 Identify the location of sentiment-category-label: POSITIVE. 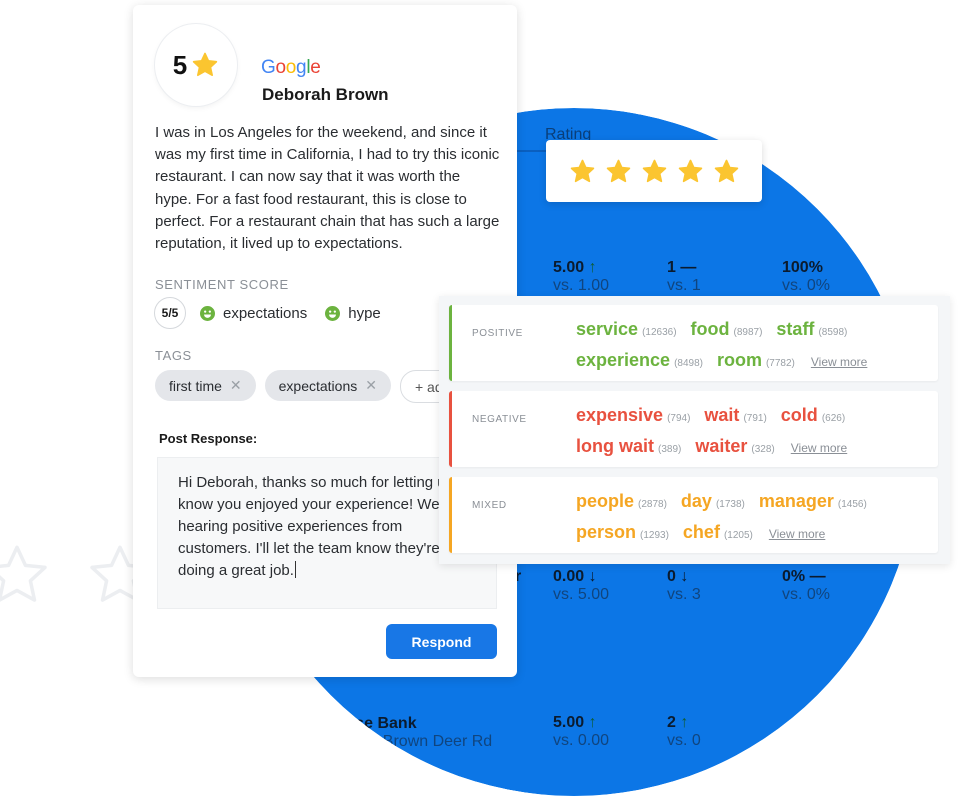
(497, 333).